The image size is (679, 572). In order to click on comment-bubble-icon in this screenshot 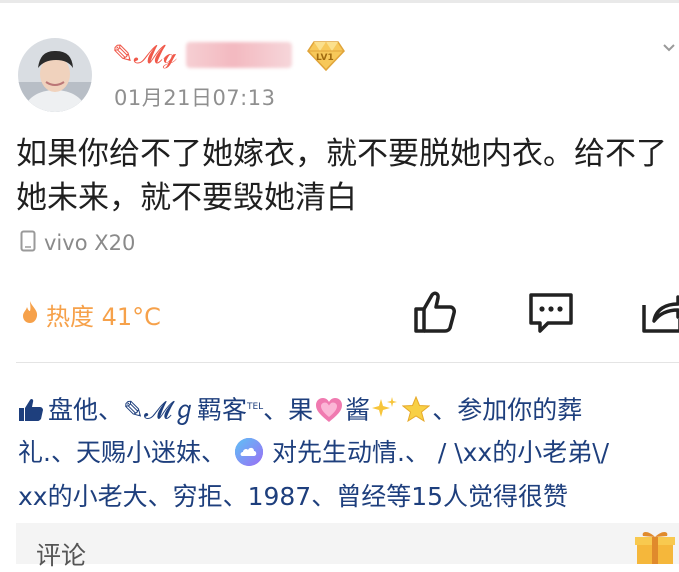, I will do `click(551, 317)`.